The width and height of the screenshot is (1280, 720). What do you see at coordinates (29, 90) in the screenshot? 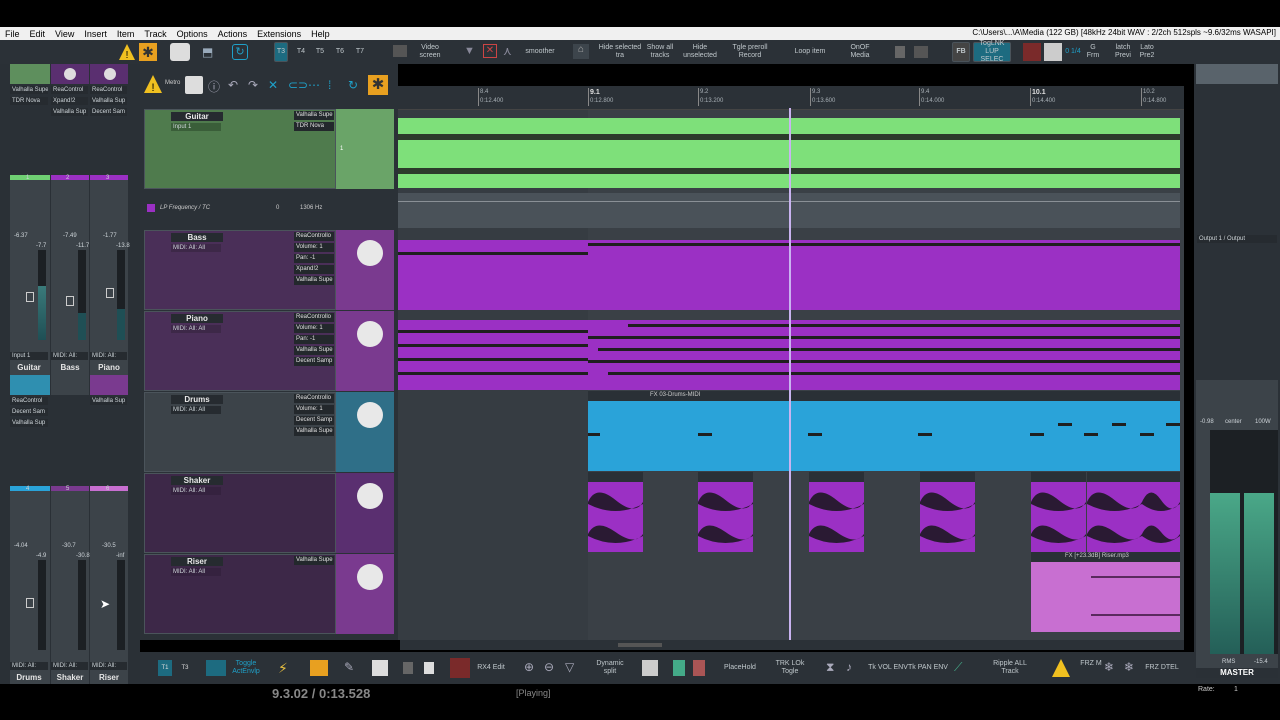
I see `mixer-fx-slot: Valhalla Supe` at bounding box center [29, 90].